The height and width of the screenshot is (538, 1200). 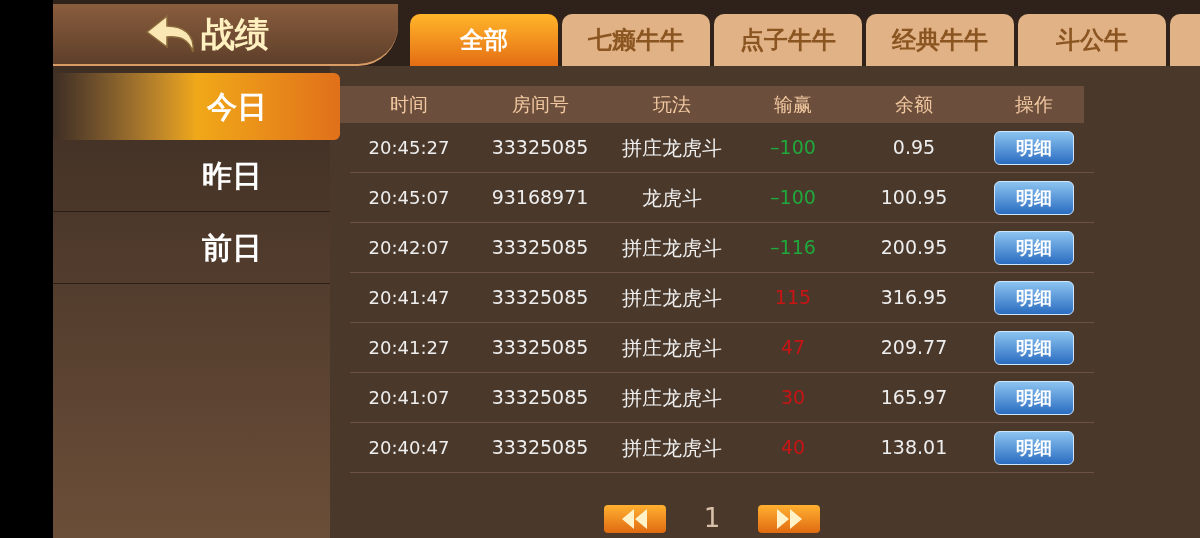 I want to click on table-cell-text: 40, so click(x=793, y=448).